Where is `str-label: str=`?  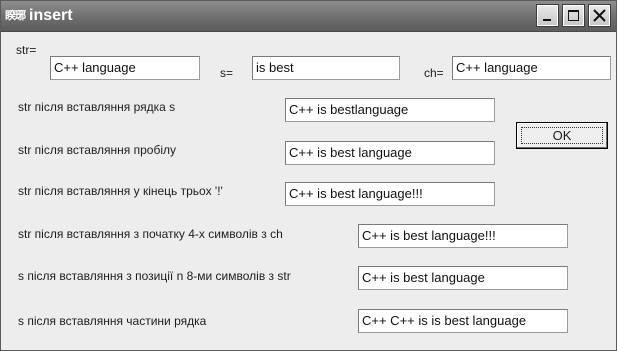 str-label: str= is located at coordinates (26, 50).